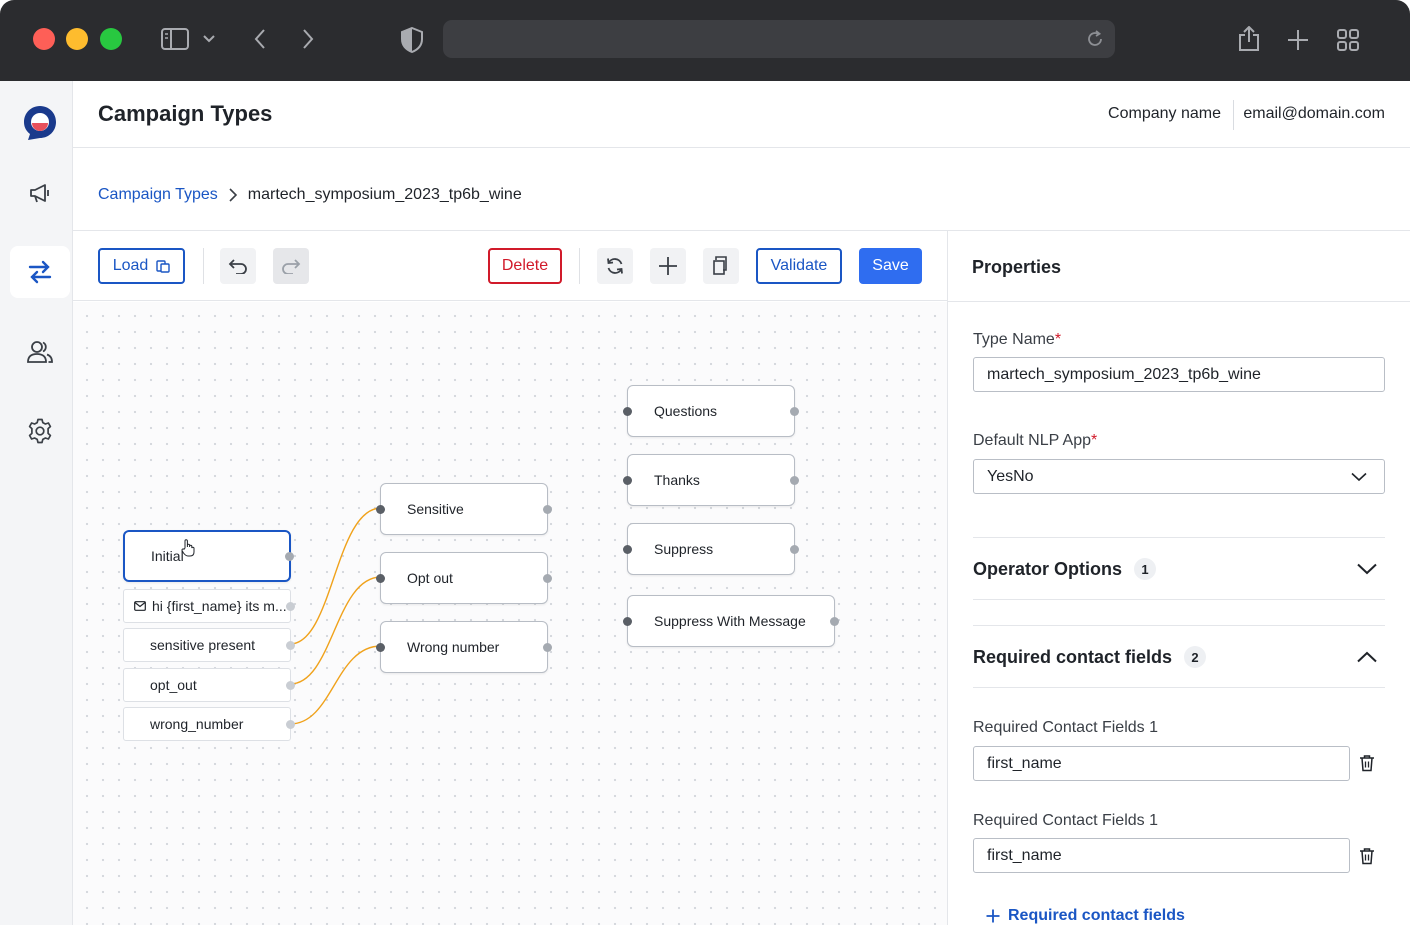 The height and width of the screenshot is (925, 1410). I want to click on node-label: Sensitive, so click(435, 509).